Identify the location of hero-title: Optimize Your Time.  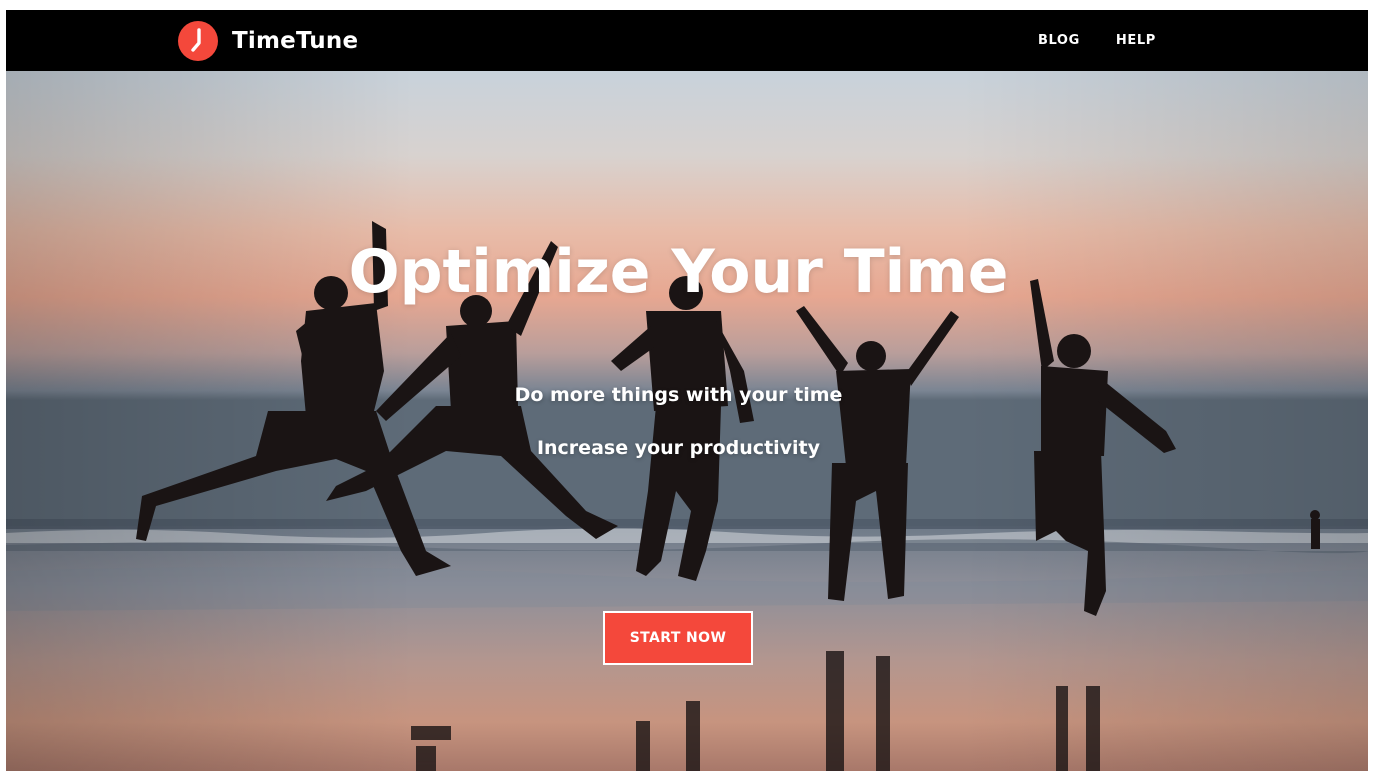
(678, 272).